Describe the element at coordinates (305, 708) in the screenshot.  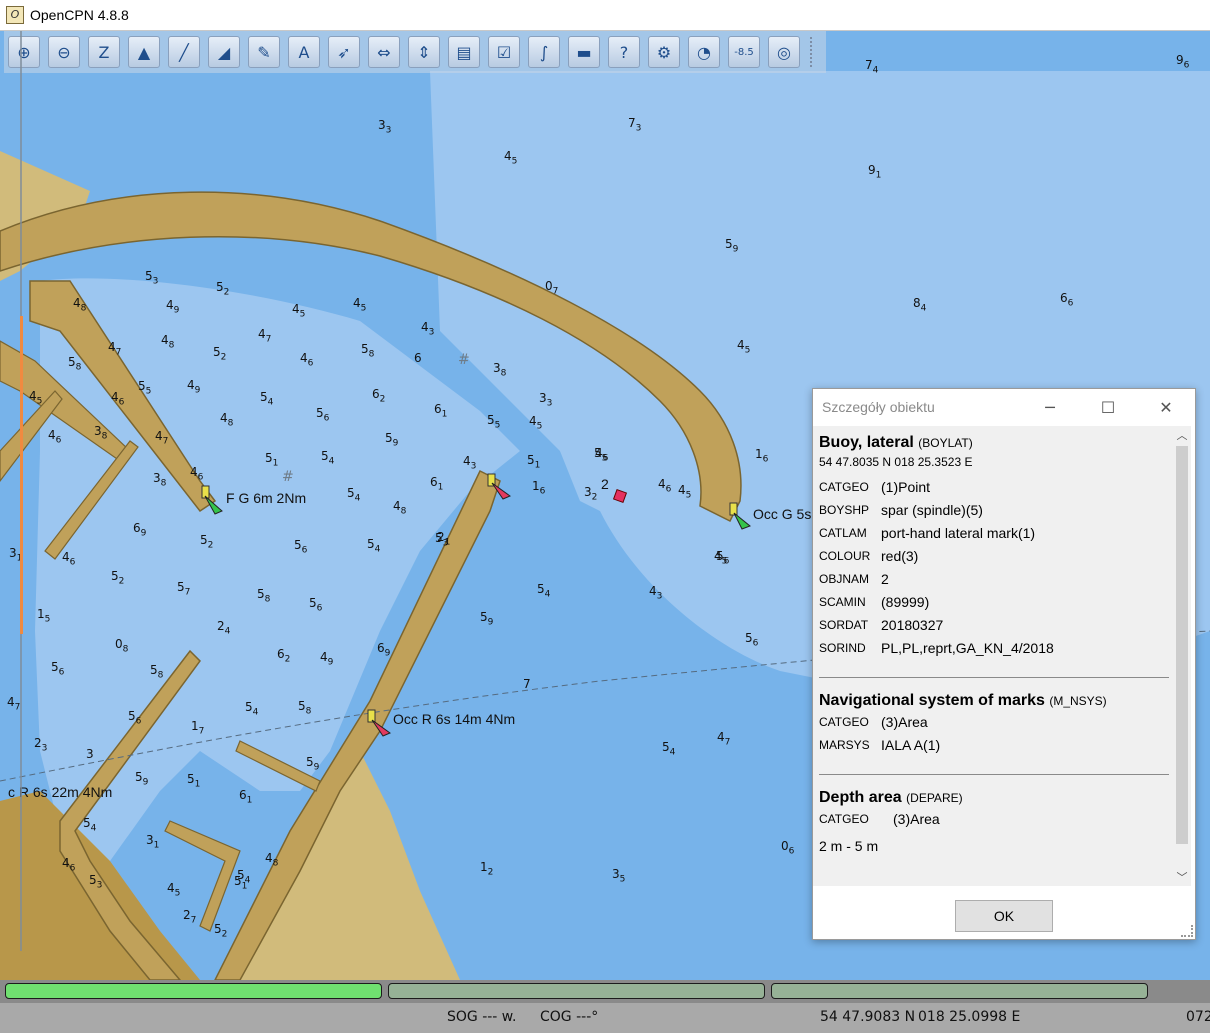
I see `depth-sounding: 58` at that location.